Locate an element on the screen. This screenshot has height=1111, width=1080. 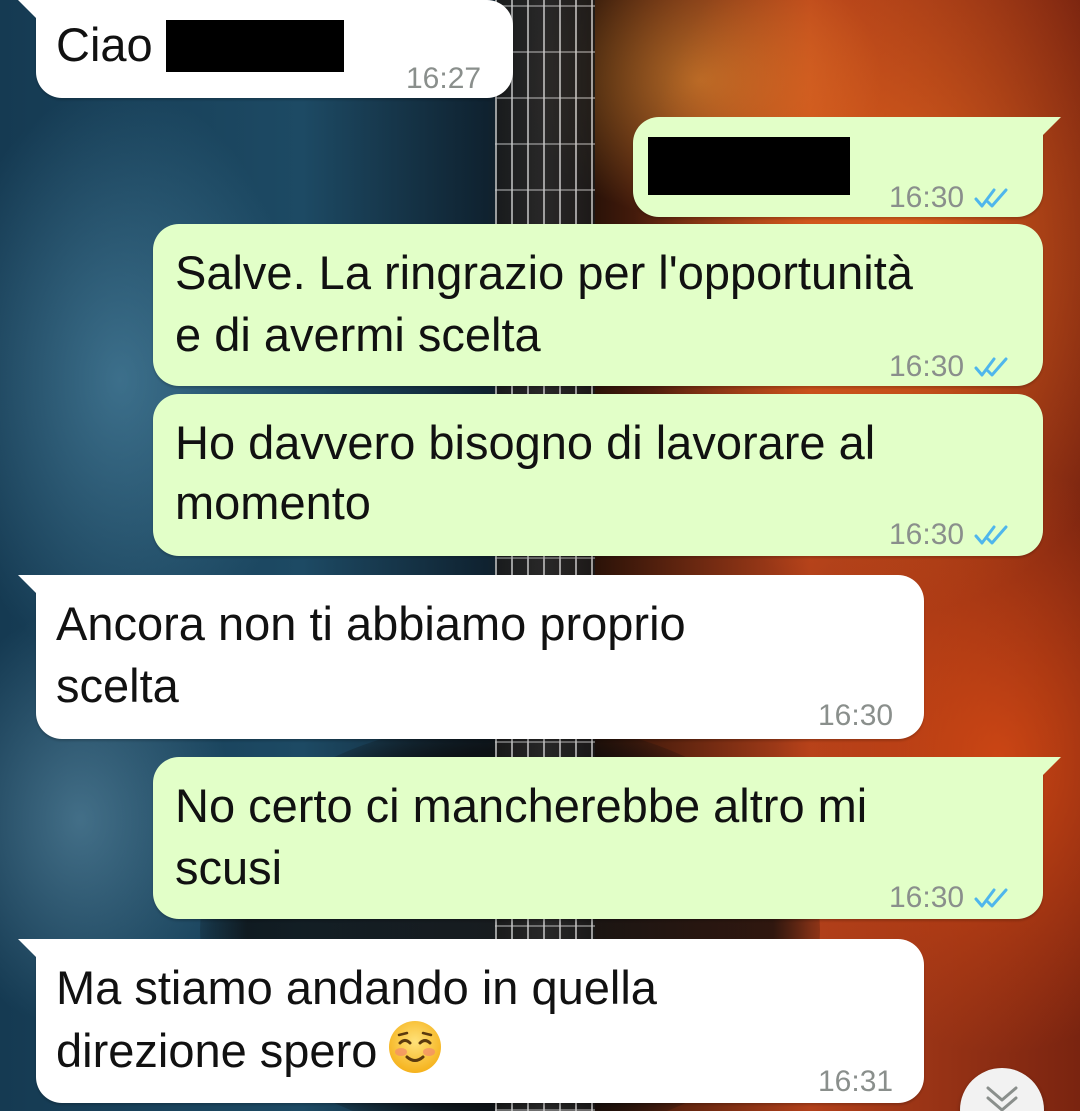
message-text-line-1: Salve. La ringrazio per l'opportunità is located at coordinates (544, 272).